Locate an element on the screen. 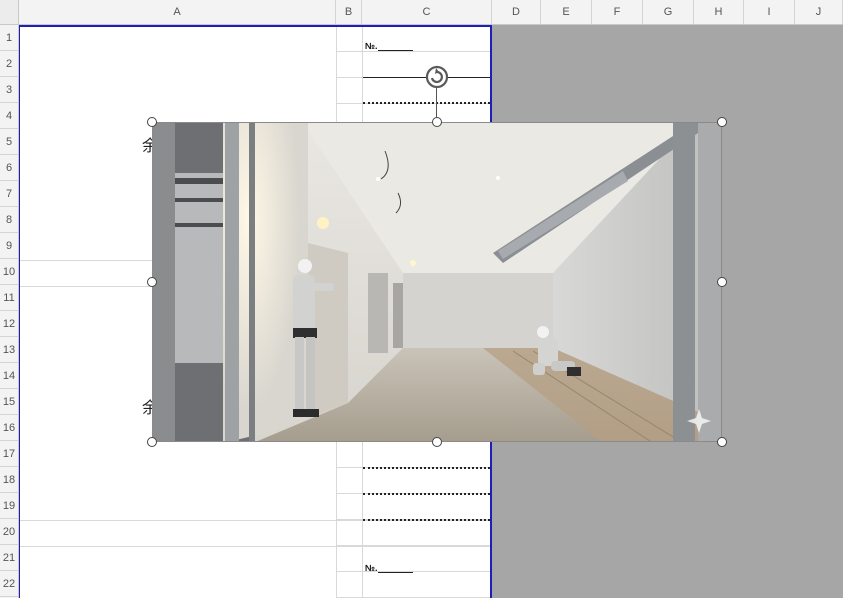  select-all-corner is located at coordinates (9, 12).